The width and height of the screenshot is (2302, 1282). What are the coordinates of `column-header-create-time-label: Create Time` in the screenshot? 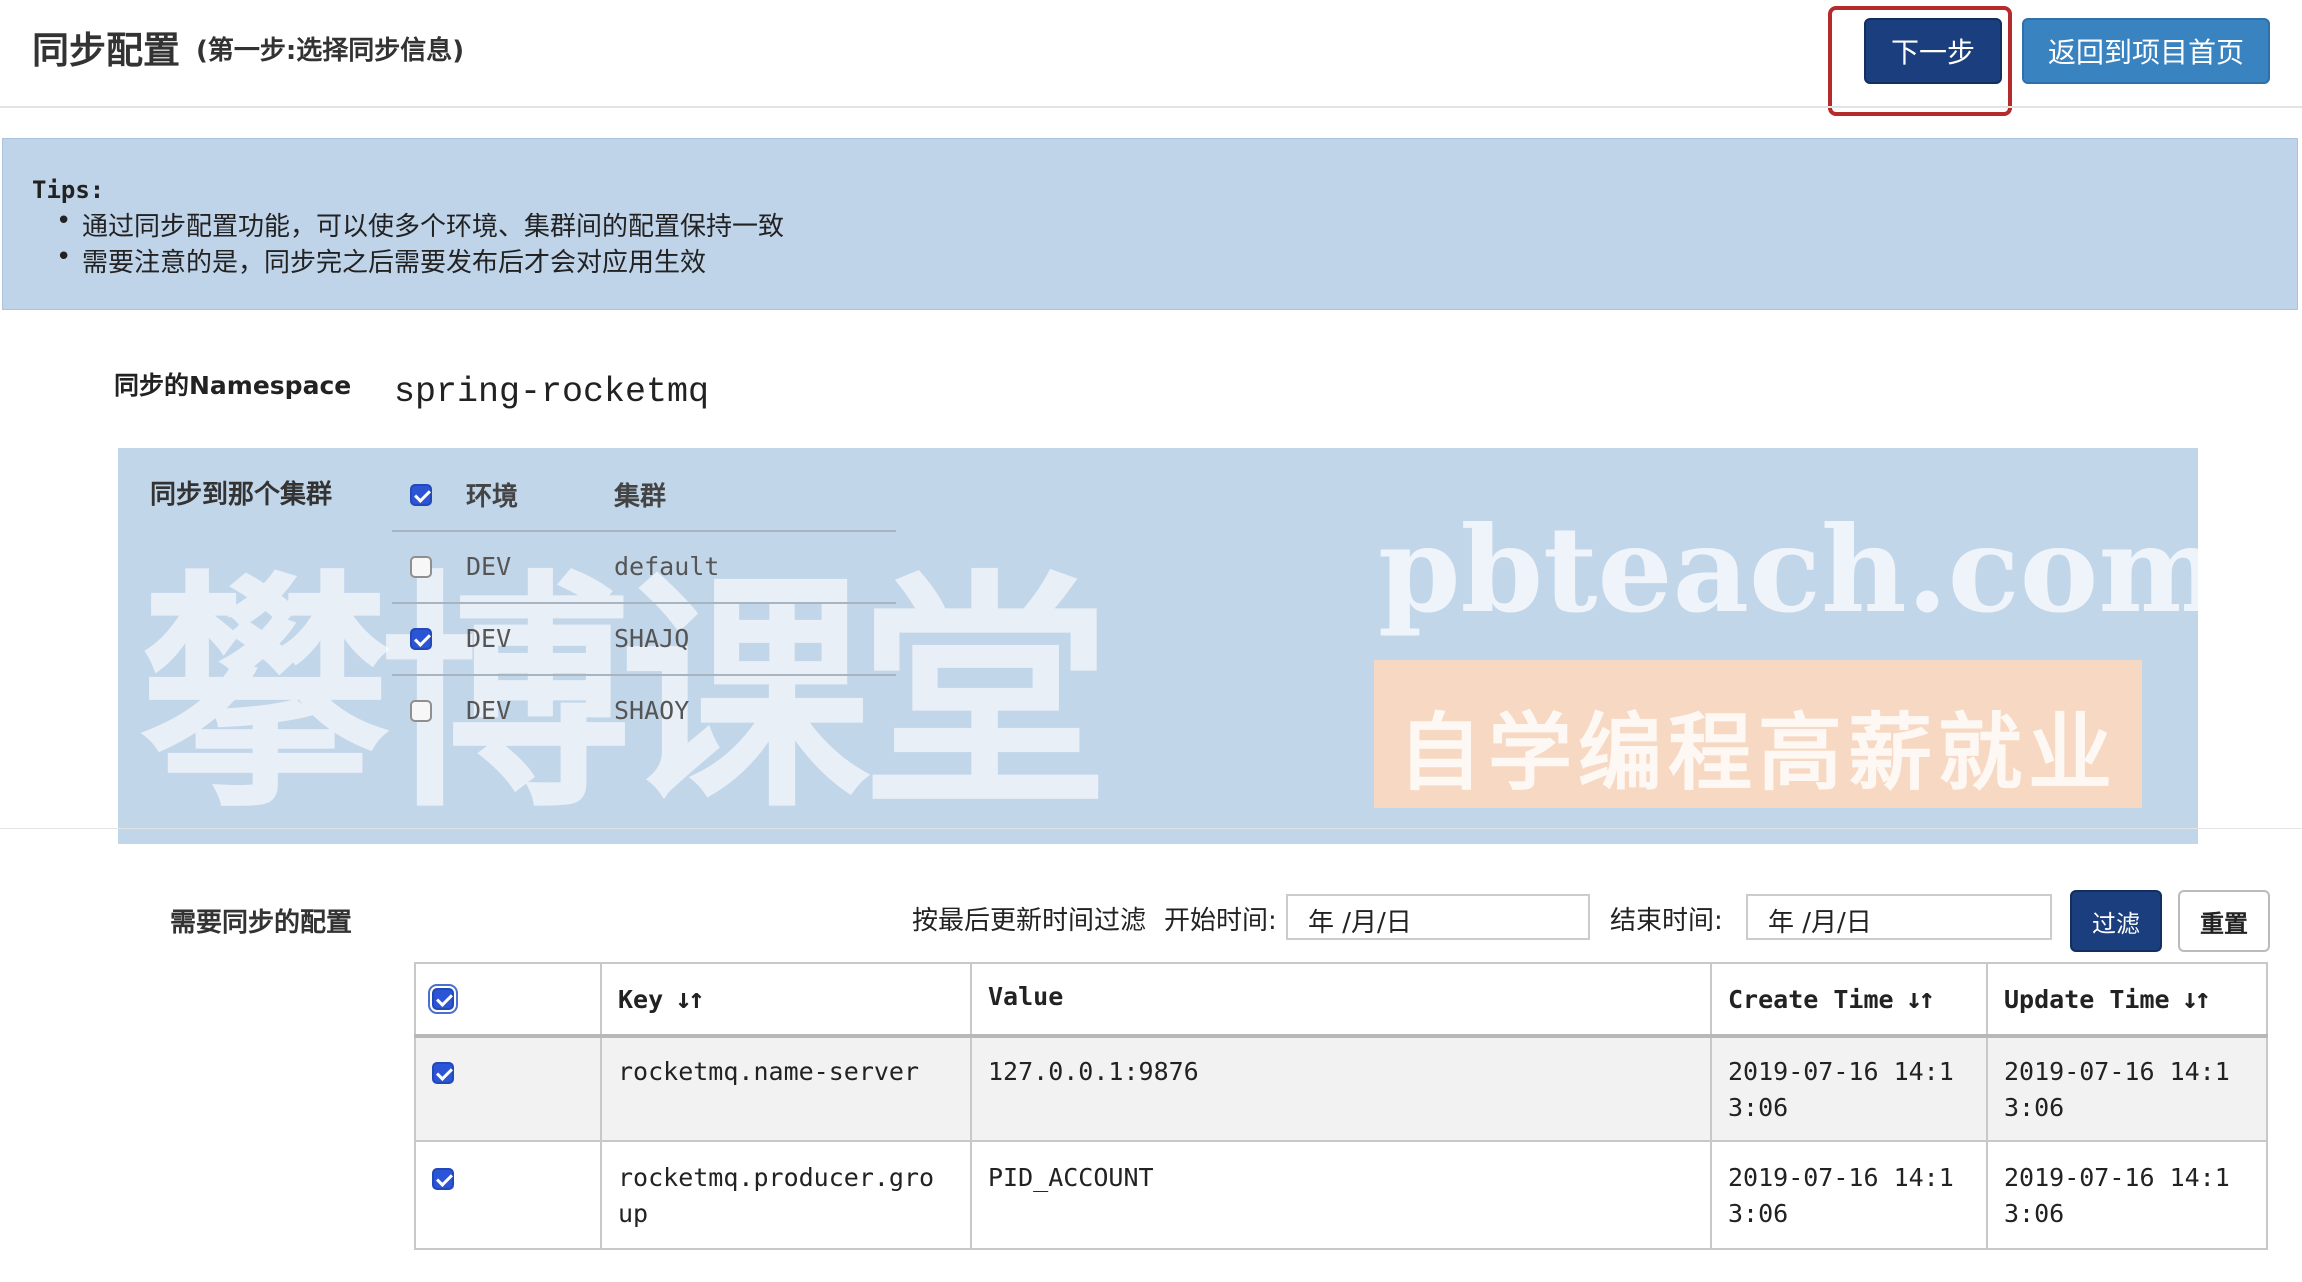 It's located at (1811, 999).